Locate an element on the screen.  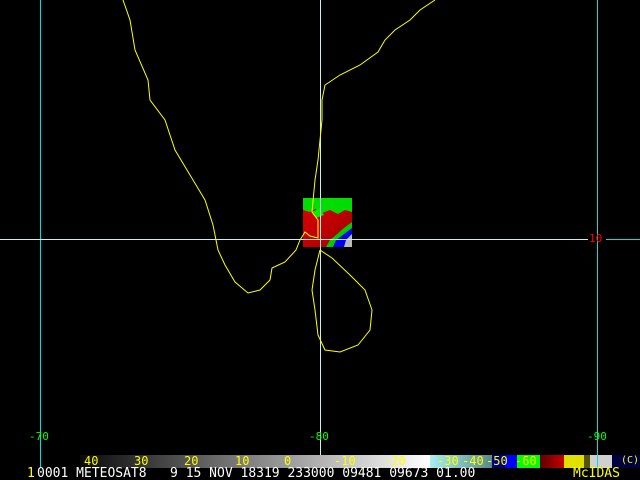
frame-number: 1 is located at coordinates (31, 473).